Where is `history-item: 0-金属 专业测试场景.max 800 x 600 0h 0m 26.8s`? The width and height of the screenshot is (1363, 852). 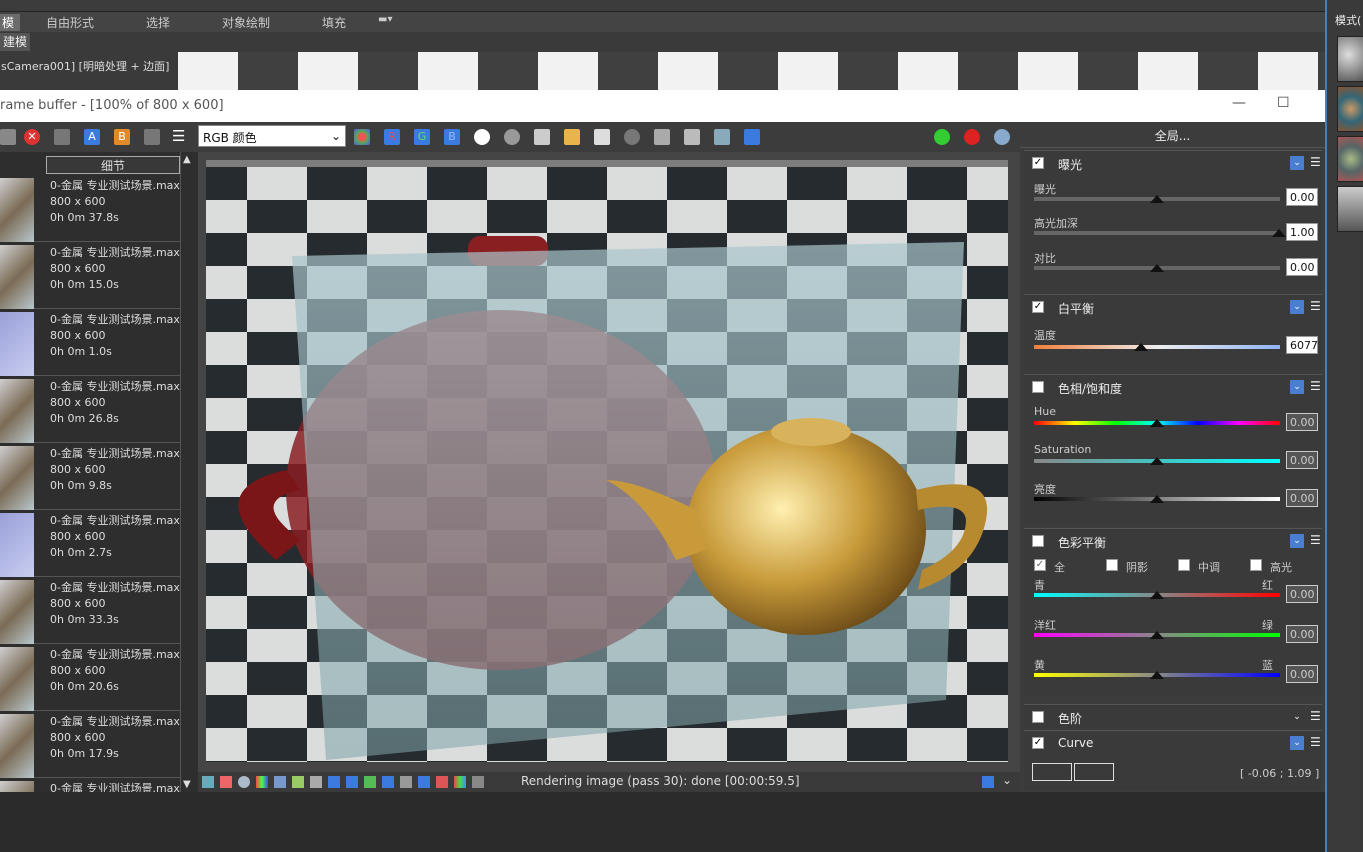
history-item: 0-金属 专业测试场景.max 800 x 600 0h 0m 26.8s is located at coordinates (90, 410).